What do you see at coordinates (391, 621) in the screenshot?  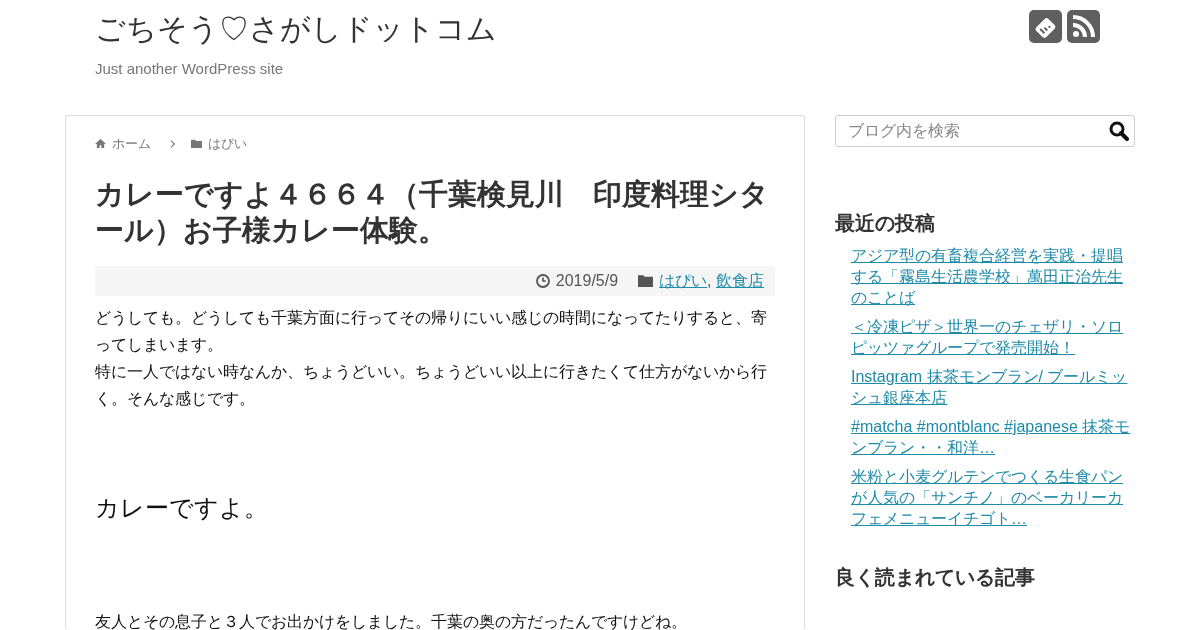 I see `body-paragraph: 友人とその息子と３人でお出かけをしました。千葉の奥の方だったんですけどね。` at bounding box center [391, 621].